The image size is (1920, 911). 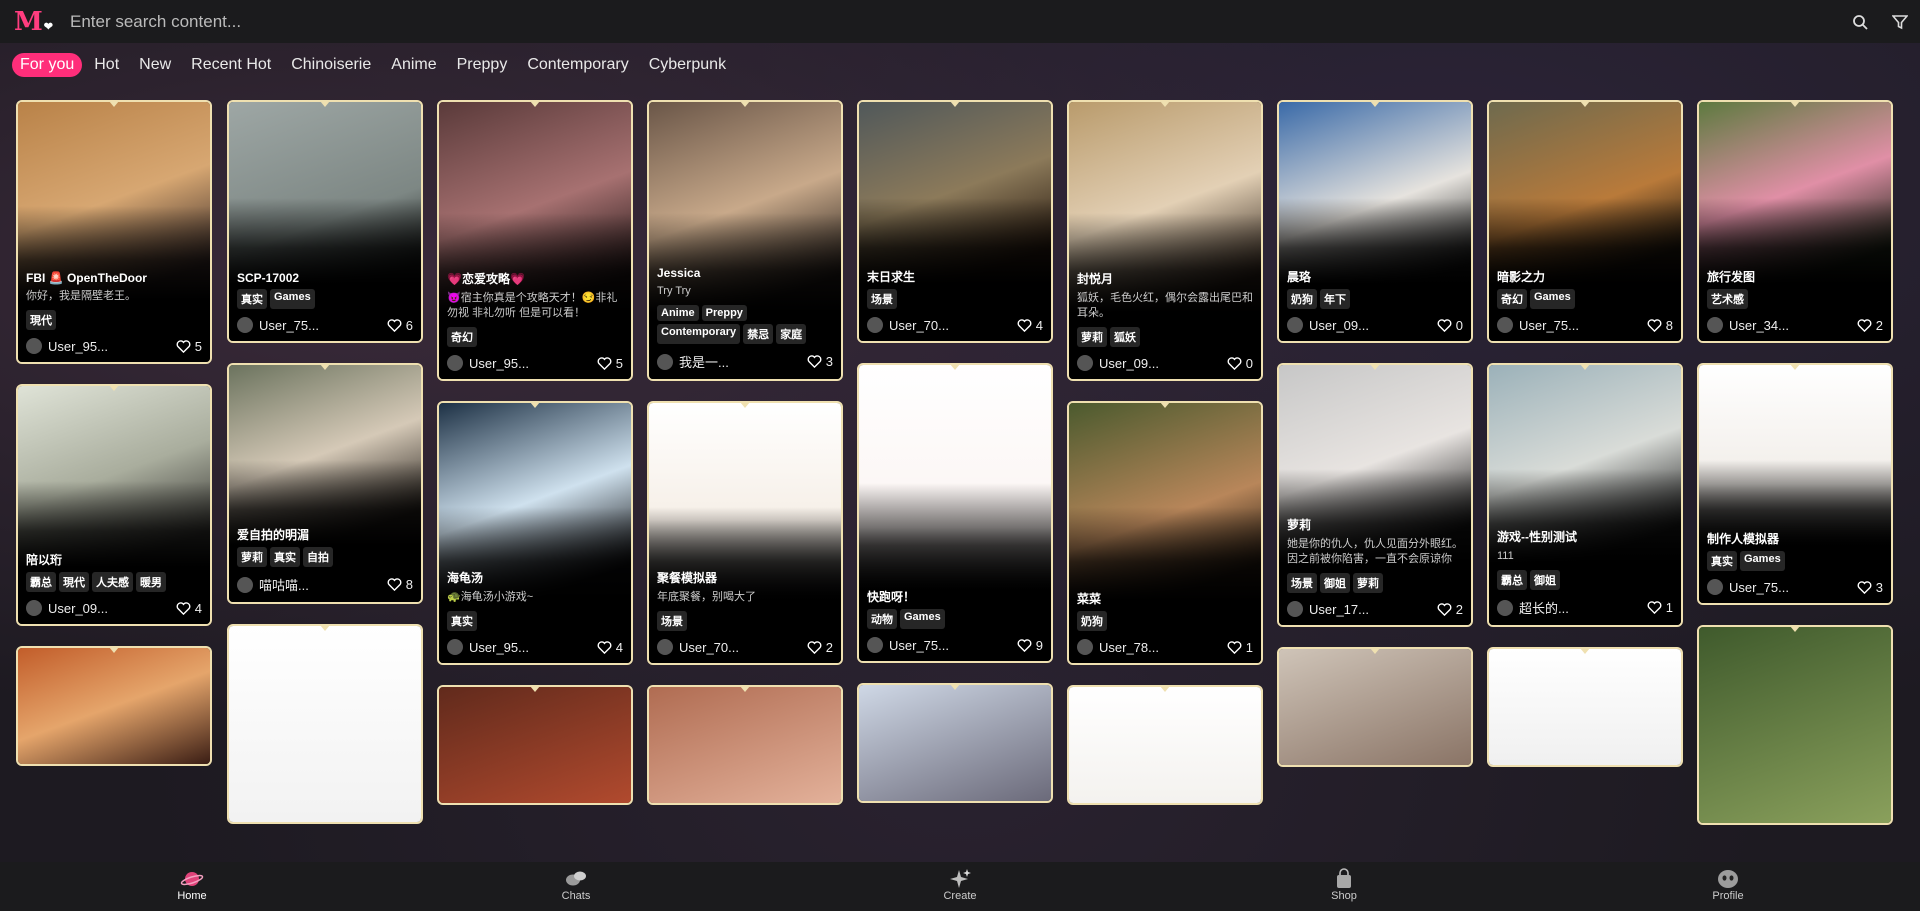 I want to click on character-card: 爱自拍的明湄 萝莉 真实 自拍 喵咕喵... 8, so click(x=325, y=483).